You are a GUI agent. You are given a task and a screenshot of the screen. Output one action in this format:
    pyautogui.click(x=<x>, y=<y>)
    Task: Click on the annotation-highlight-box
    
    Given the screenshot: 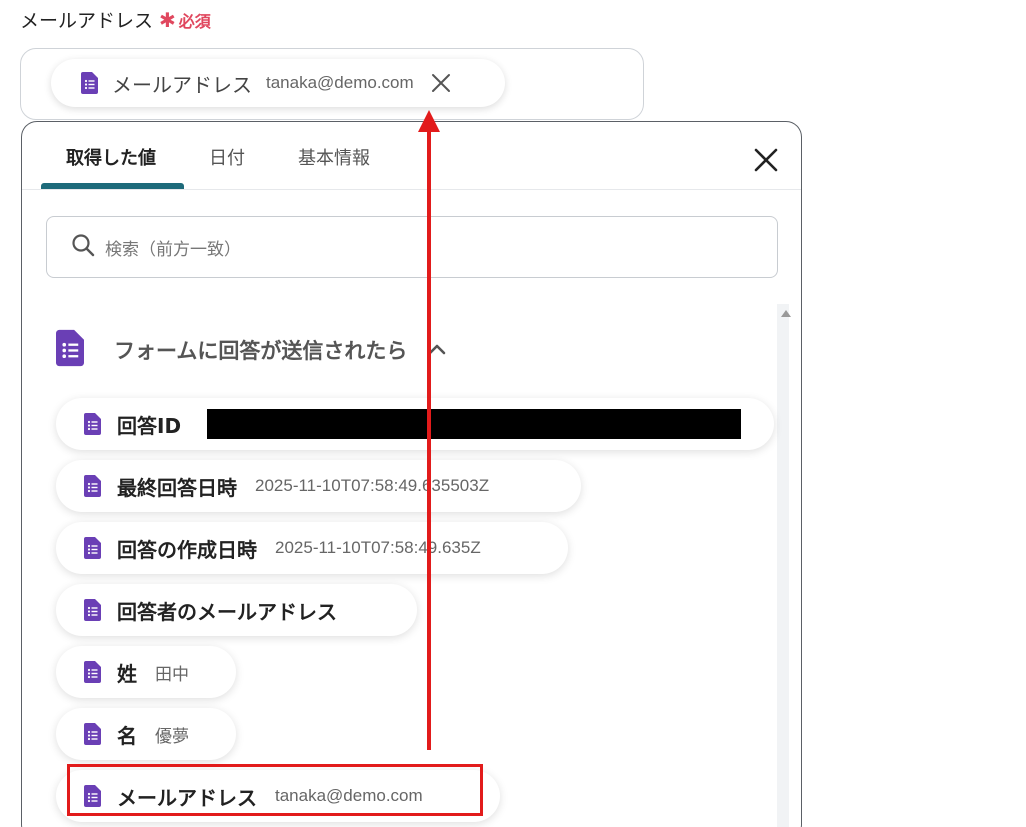 What is the action you would take?
    pyautogui.click(x=275, y=790)
    